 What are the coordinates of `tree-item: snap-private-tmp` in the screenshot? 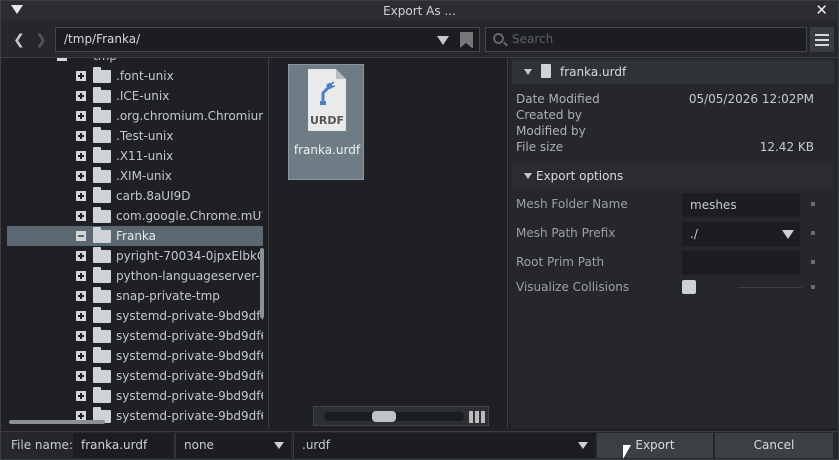 It's located at (135, 296).